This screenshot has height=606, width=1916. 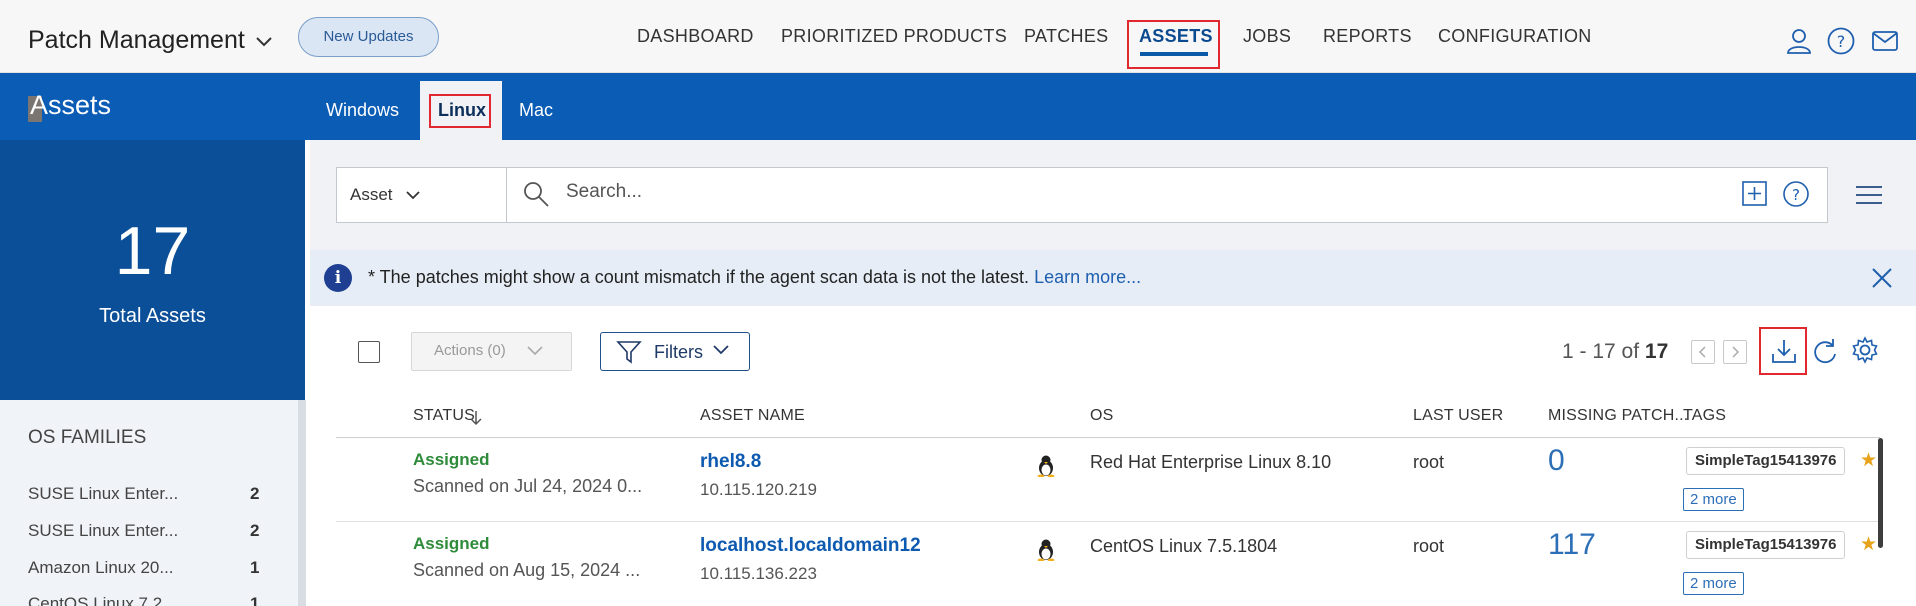 I want to click on download-icon, so click(x=1784, y=351).